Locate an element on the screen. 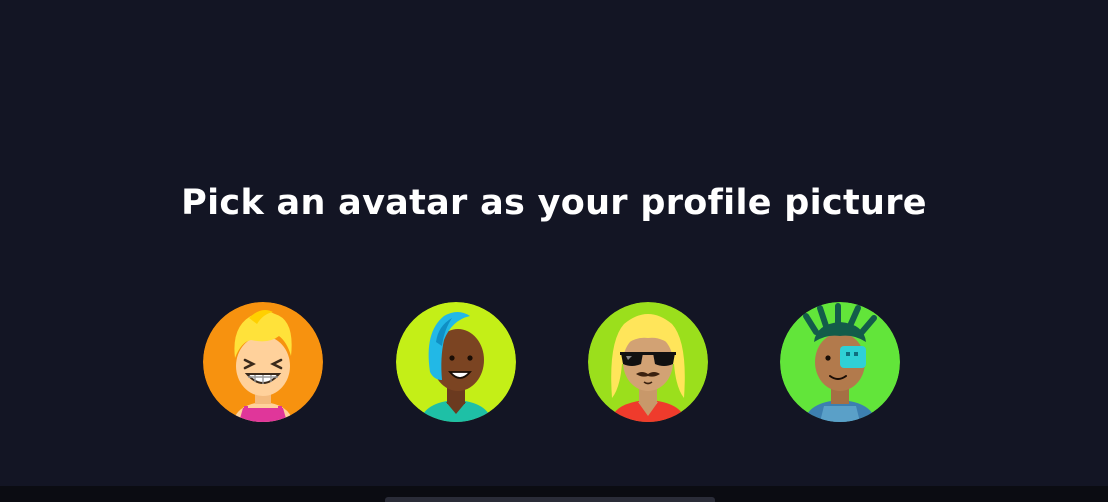 This screenshot has width=1108, height=502. blonde-grinning-avatar-icon is located at coordinates (263, 362).